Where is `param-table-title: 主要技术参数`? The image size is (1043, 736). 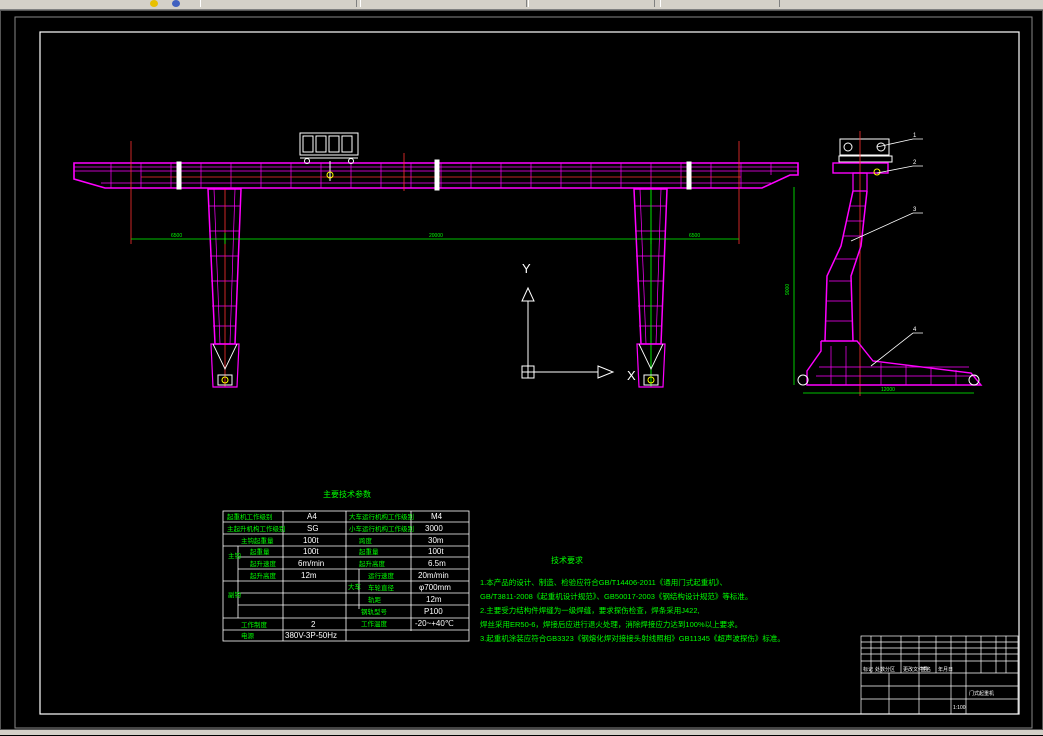 param-table-title: 主要技术参数 is located at coordinates (347, 494).